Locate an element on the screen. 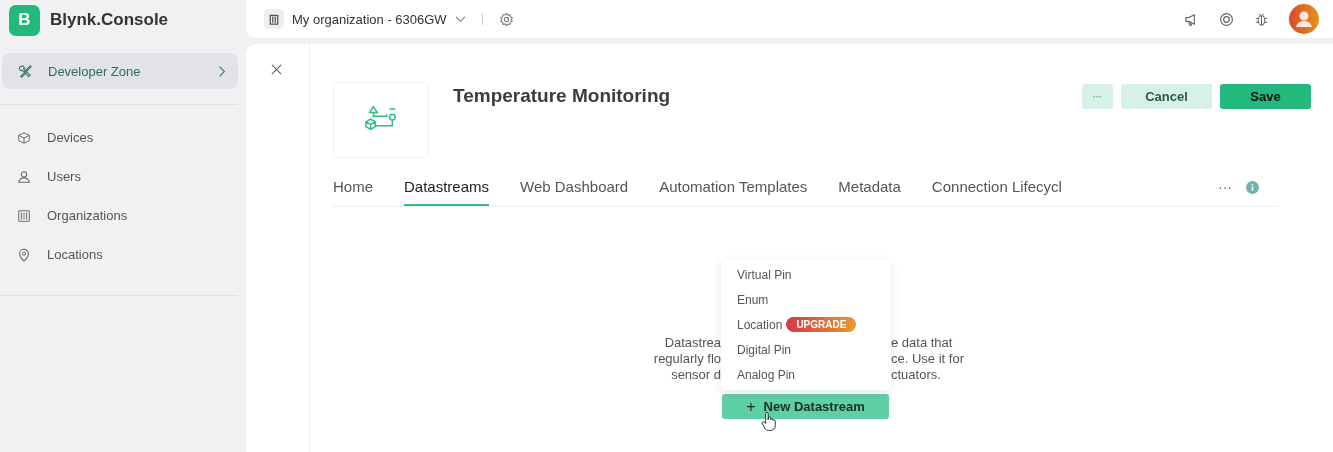  description-text: e data that is located at coordinates (922, 343).